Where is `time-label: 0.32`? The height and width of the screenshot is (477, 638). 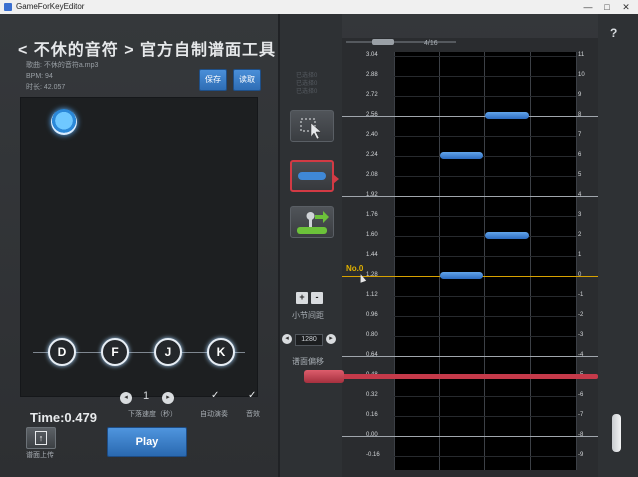
time-label: 0.32 is located at coordinates (372, 395).